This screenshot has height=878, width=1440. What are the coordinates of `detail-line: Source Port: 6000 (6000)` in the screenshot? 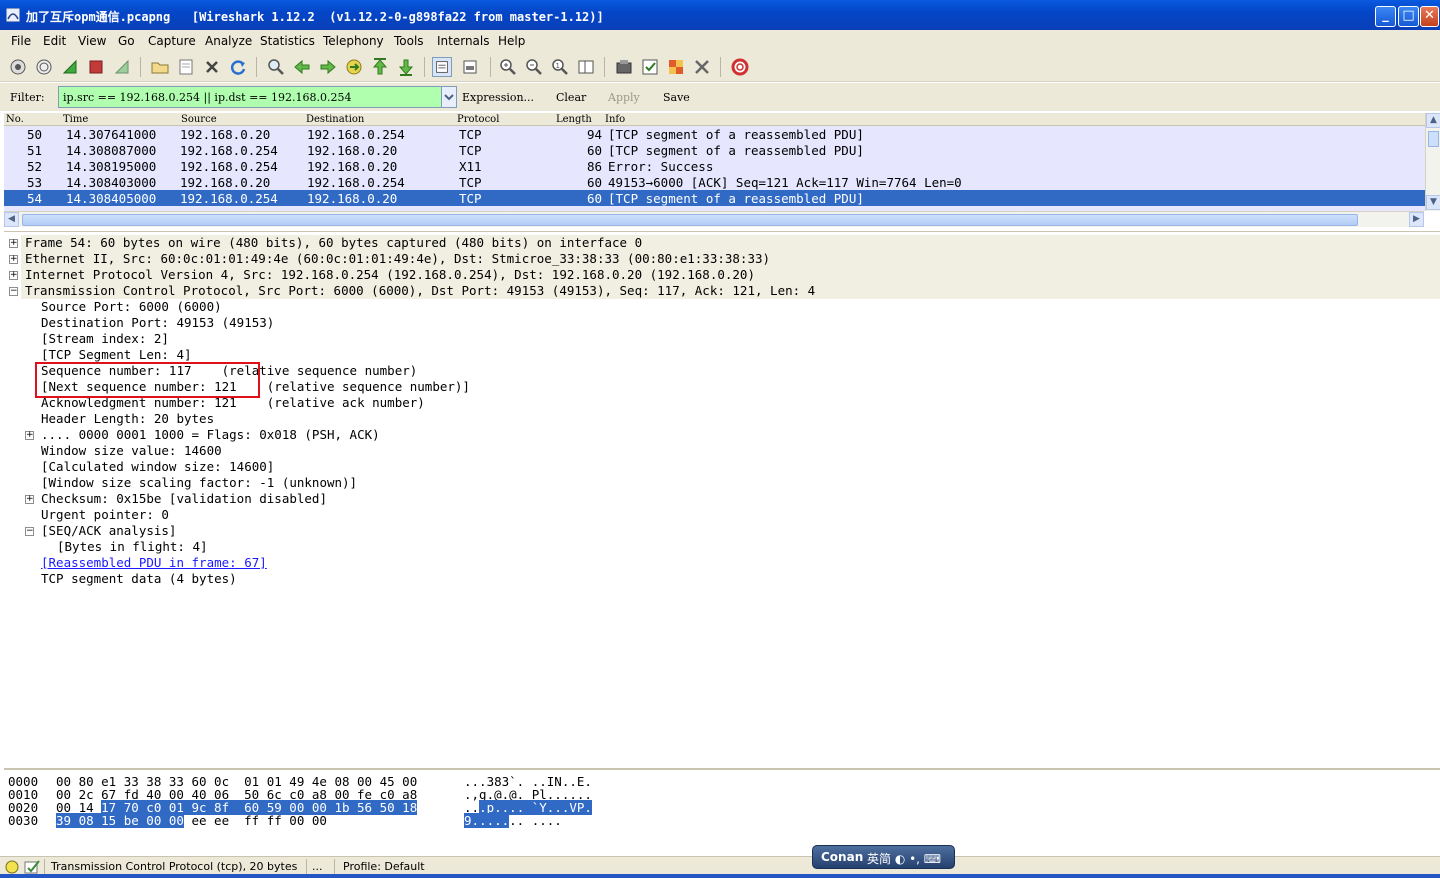 It's located at (131, 307).